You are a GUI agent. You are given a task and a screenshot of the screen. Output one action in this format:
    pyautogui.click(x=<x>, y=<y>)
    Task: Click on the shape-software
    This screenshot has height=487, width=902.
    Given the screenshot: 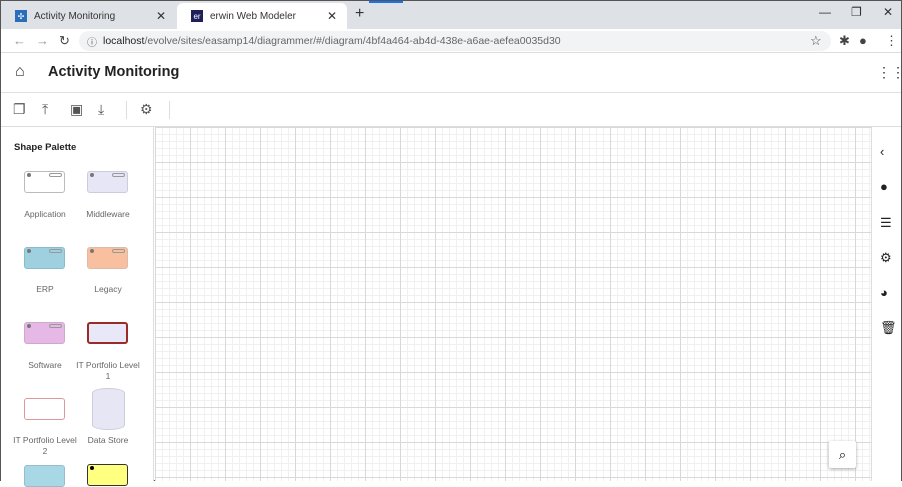 What is the action you would take?
    pyautogui.click(x=44, y=333)
    